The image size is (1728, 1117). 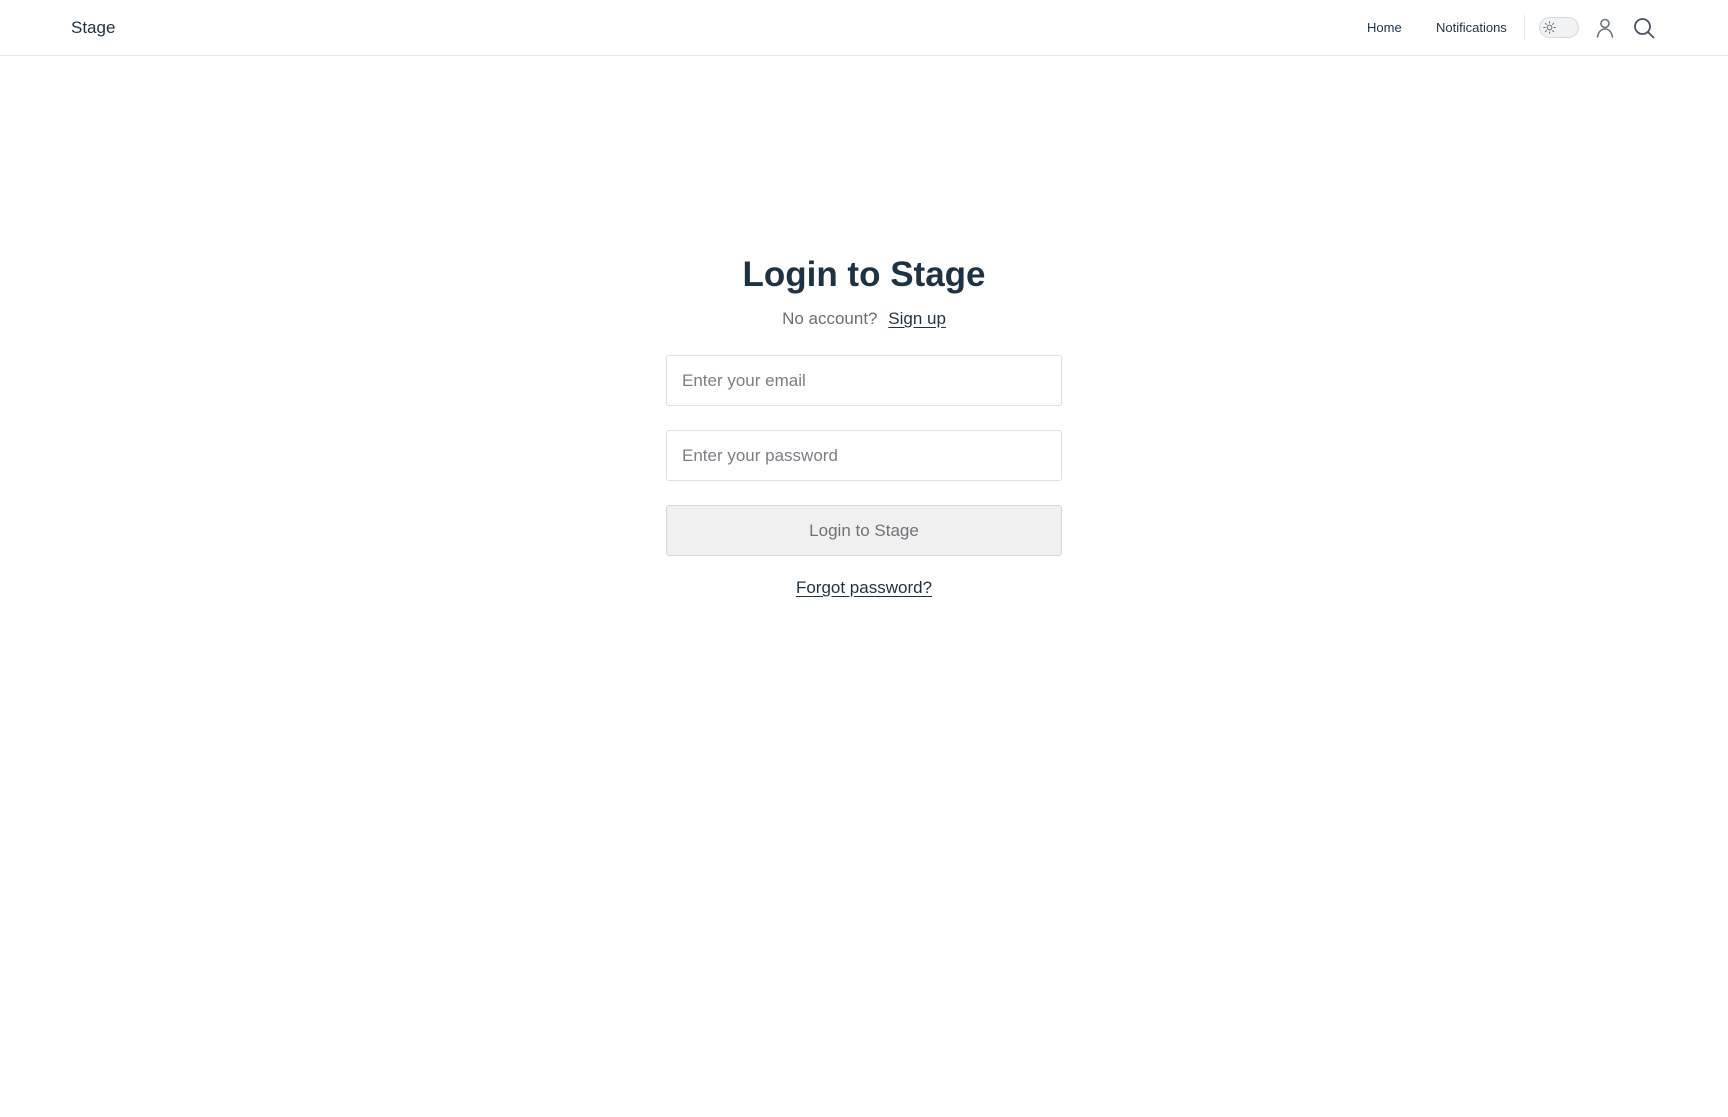 I want to click on page-title: Login to Stage, so click(x=864, y=274).